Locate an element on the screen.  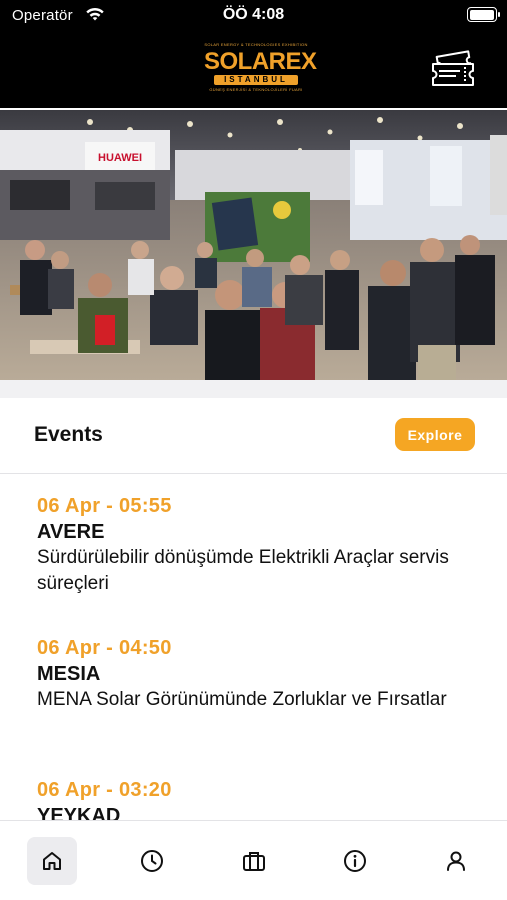
clock-icon is located at coordinates (152, 861).